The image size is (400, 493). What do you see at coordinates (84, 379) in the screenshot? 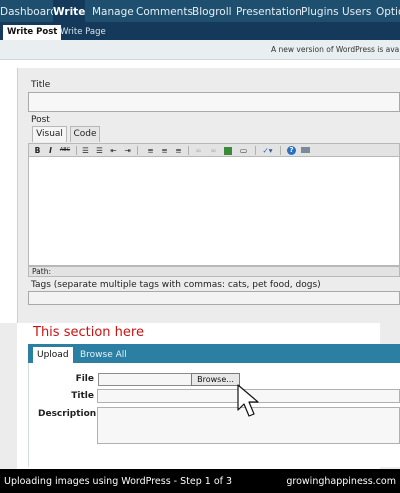
I see `file-label: File` at bounding box center [84, 379].